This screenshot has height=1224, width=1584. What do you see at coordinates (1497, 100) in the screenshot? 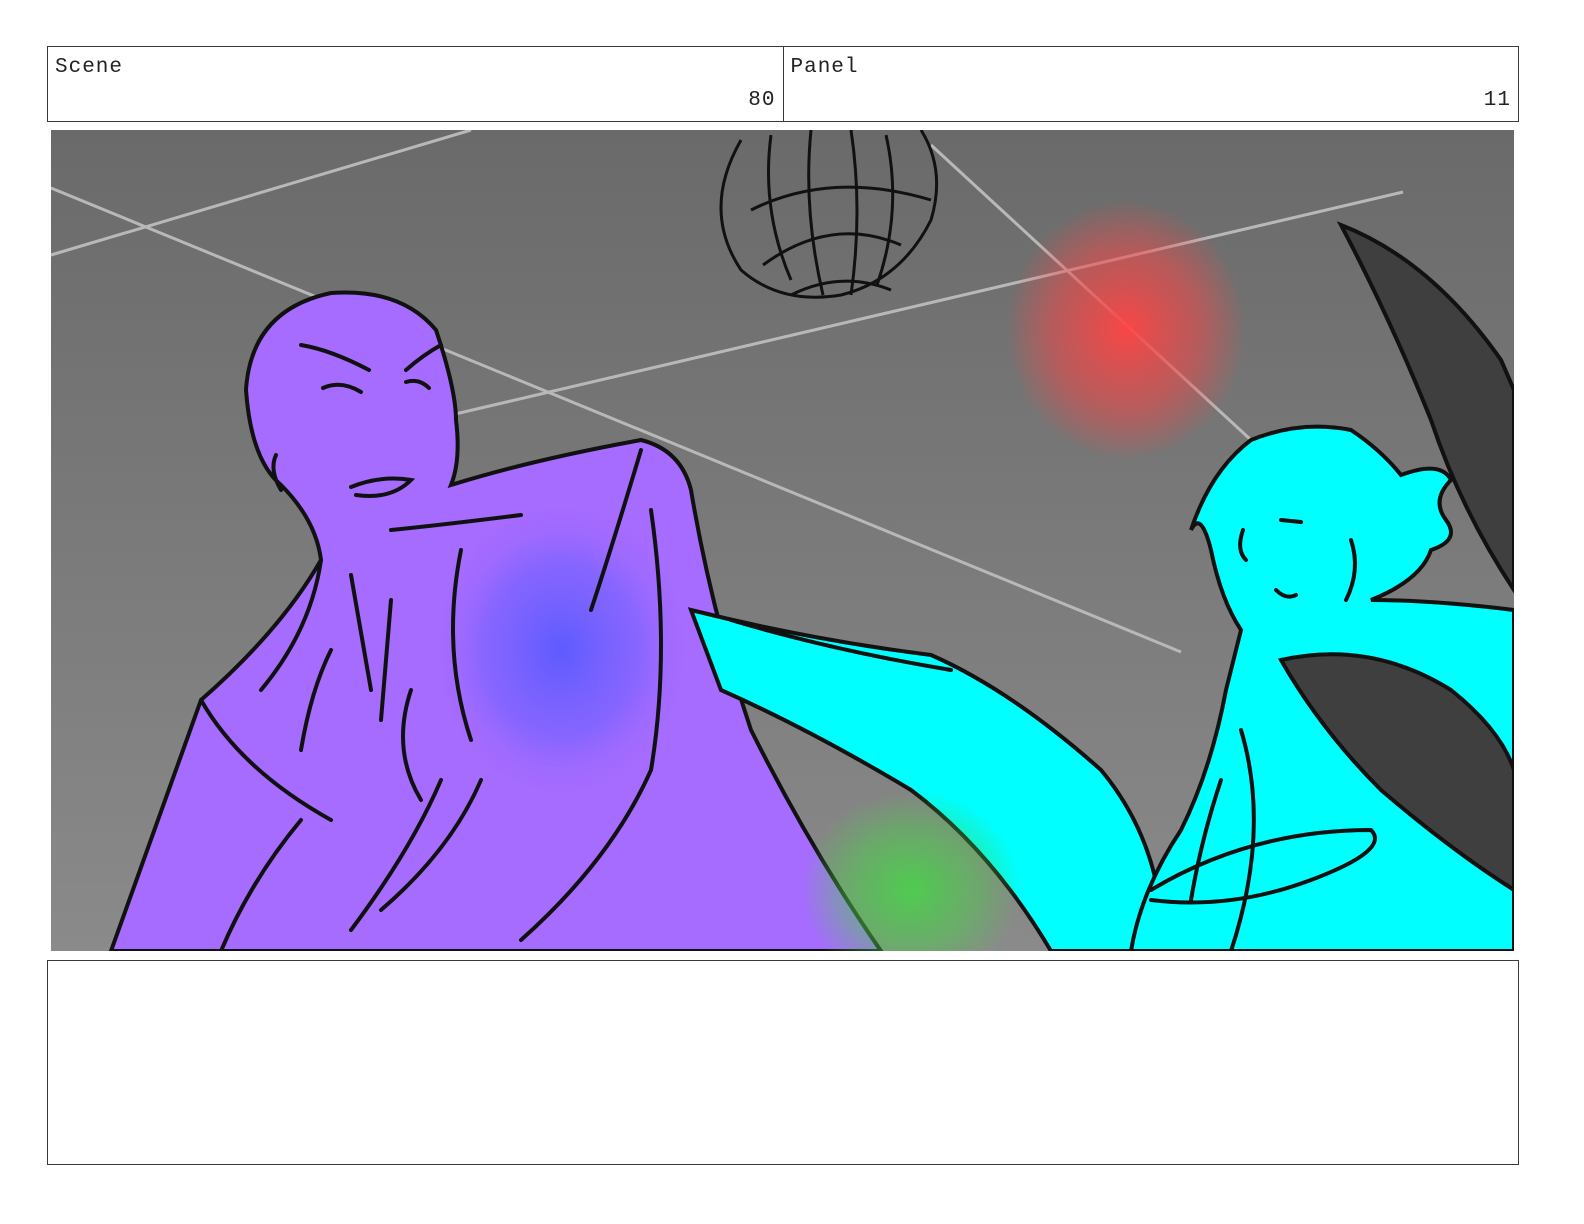
I see `panel-number: 11` at bounding box center [1497, 100].